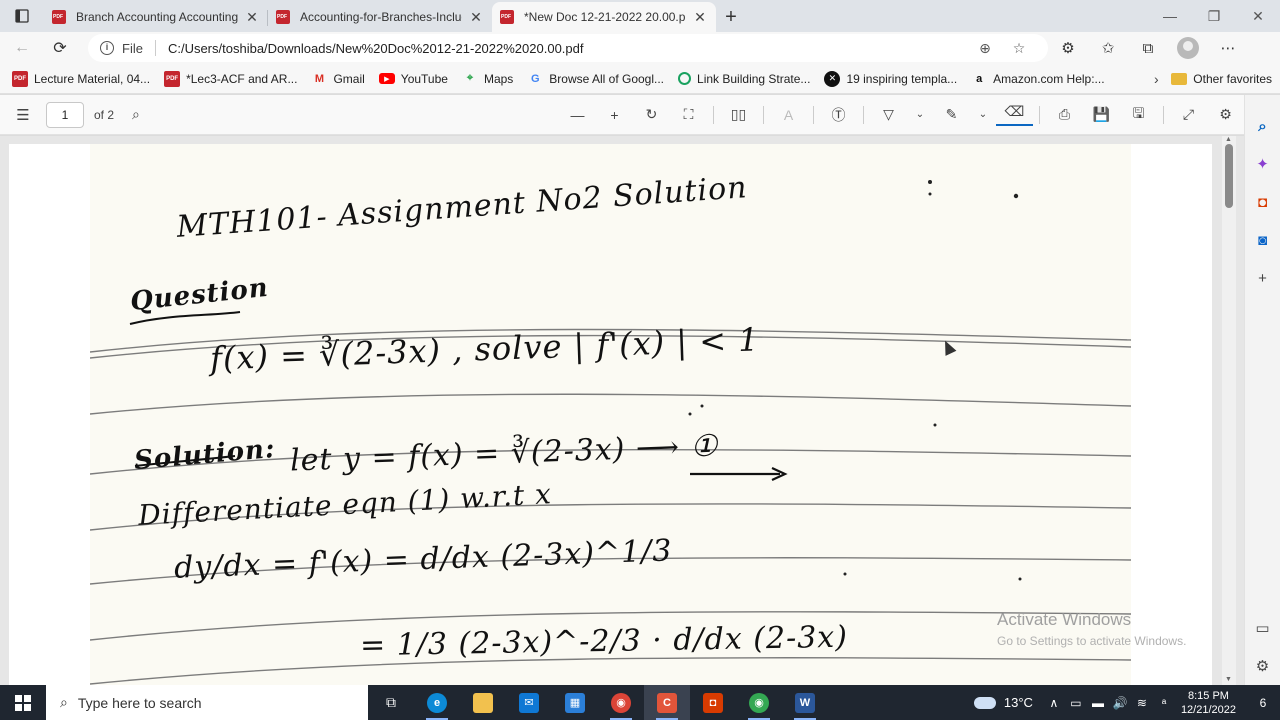 This screenshot has width=1280, height=720. I want to click on windows-start-icon, so click(23, 702).